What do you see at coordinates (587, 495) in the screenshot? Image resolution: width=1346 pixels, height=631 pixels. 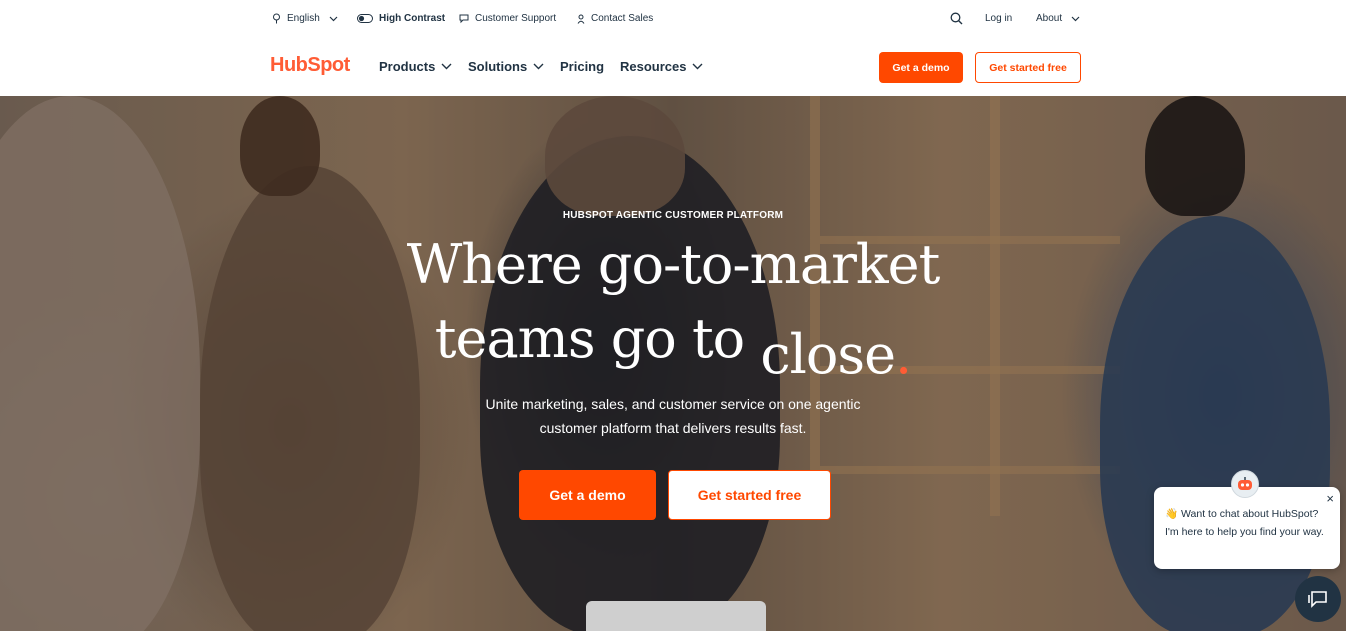 I see `hero-get-demo-button: Get a demo` at bounding box center [587, 495].